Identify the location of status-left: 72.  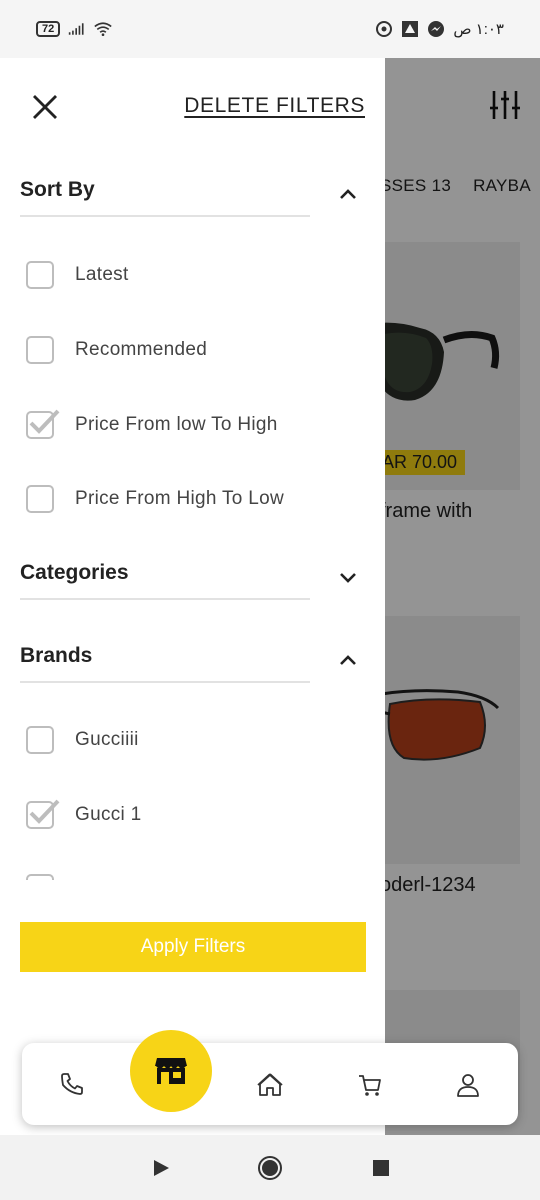
(74, 29).